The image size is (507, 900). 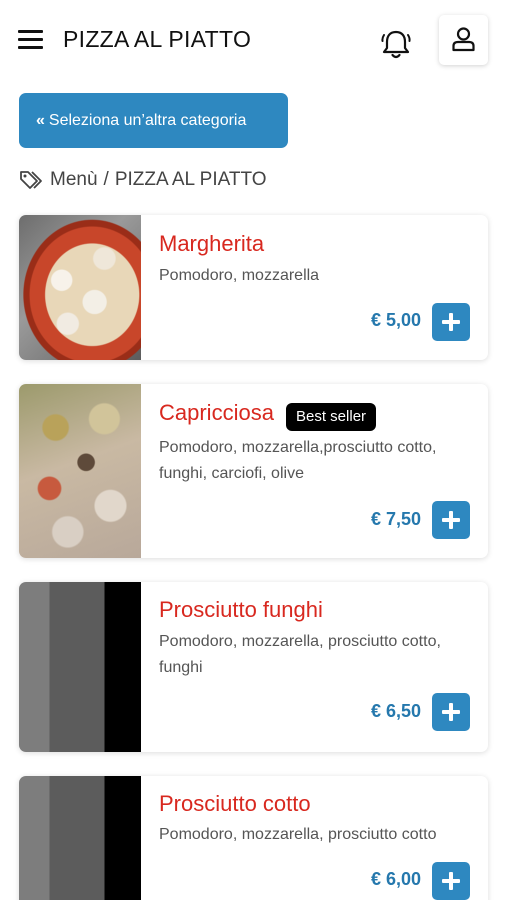 I want to click on breadcrumb-current: PIZZA AL PIATTO, so click(x=190, y=179).